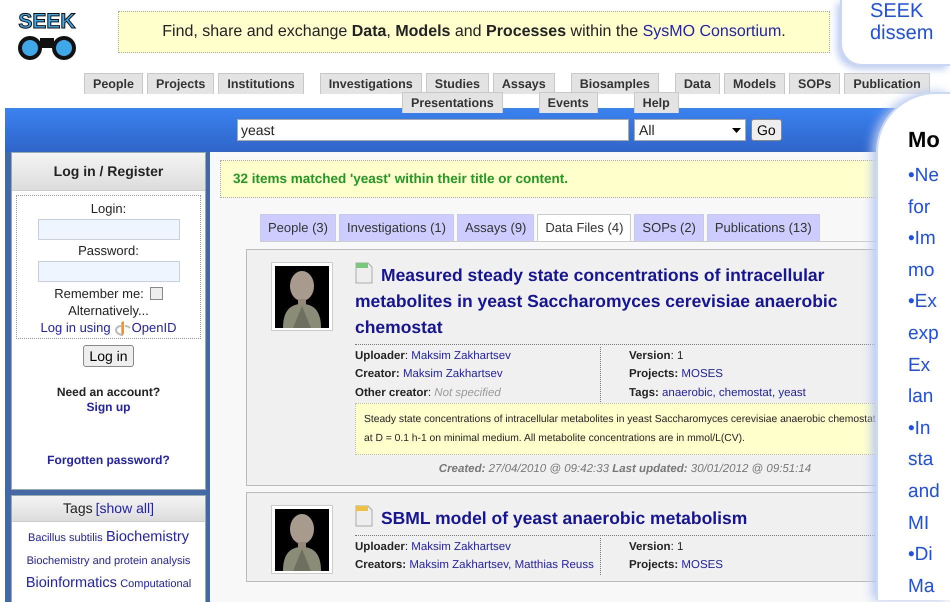 This screenshot has width=950, height=602. I want to click on slide-text: •In, so click(920, 428).